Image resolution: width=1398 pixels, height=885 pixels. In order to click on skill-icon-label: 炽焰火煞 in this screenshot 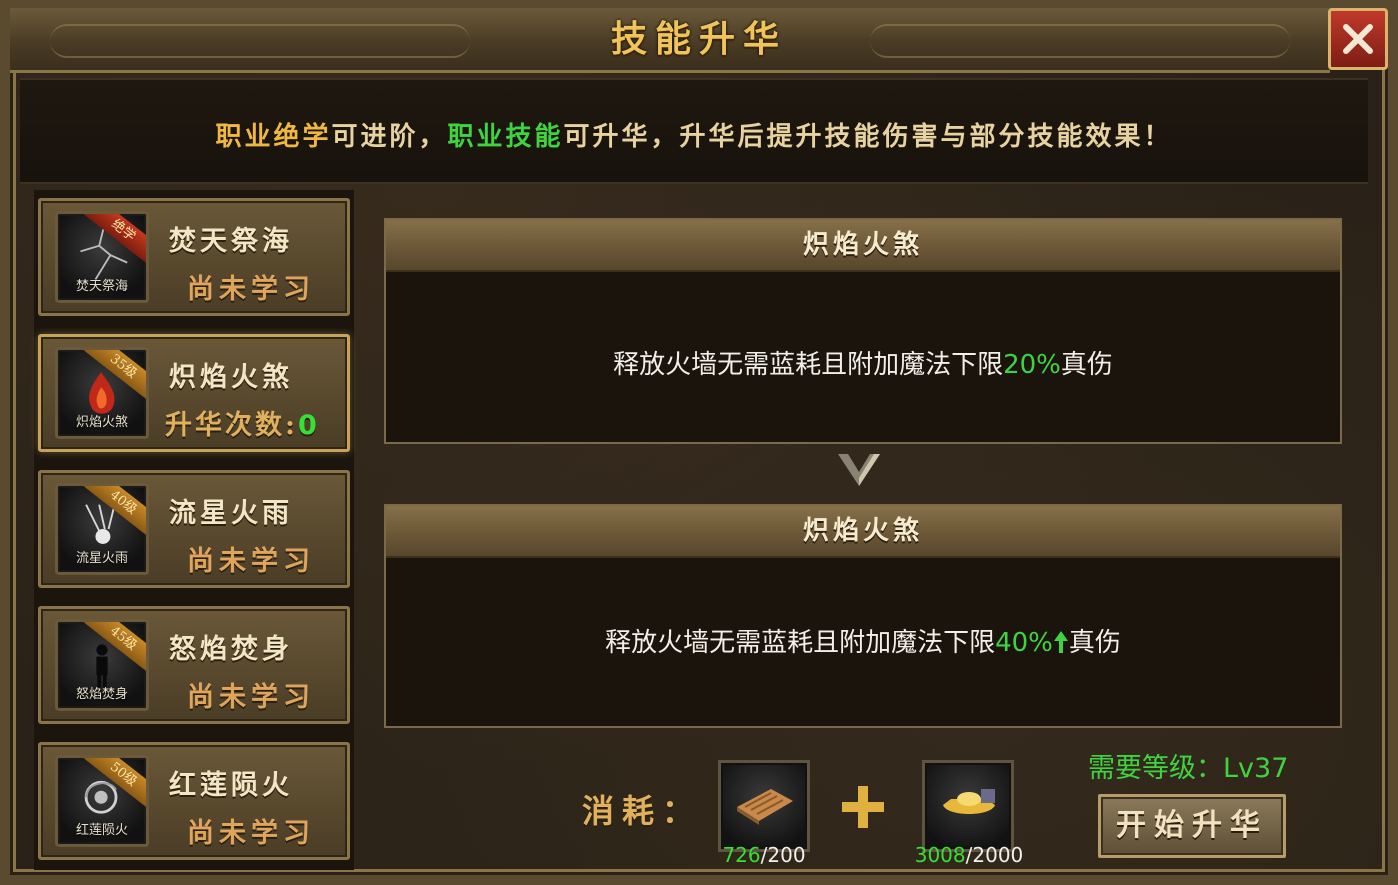, I will do `click(101, 422)`.